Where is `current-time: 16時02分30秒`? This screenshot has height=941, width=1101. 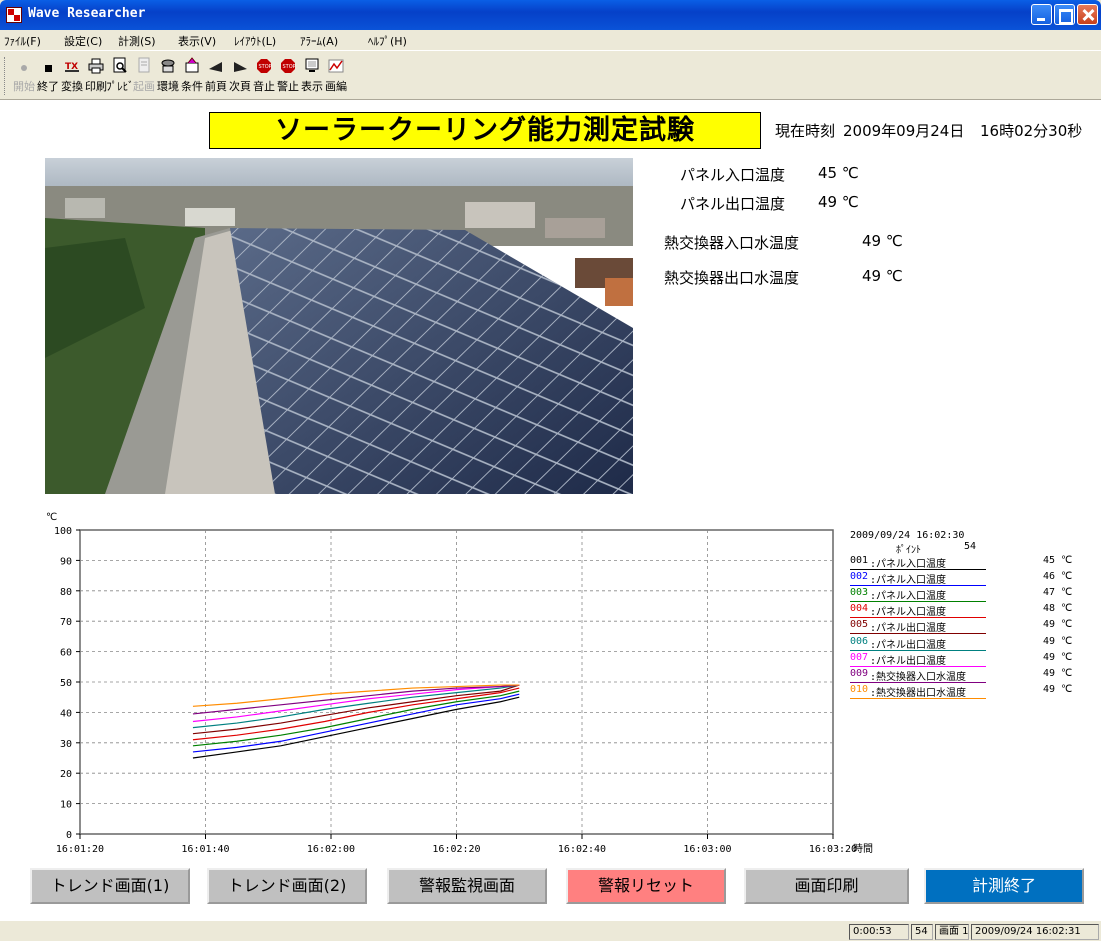 current-time: 16時02分30秒 is located at coordinates (1031, 131).